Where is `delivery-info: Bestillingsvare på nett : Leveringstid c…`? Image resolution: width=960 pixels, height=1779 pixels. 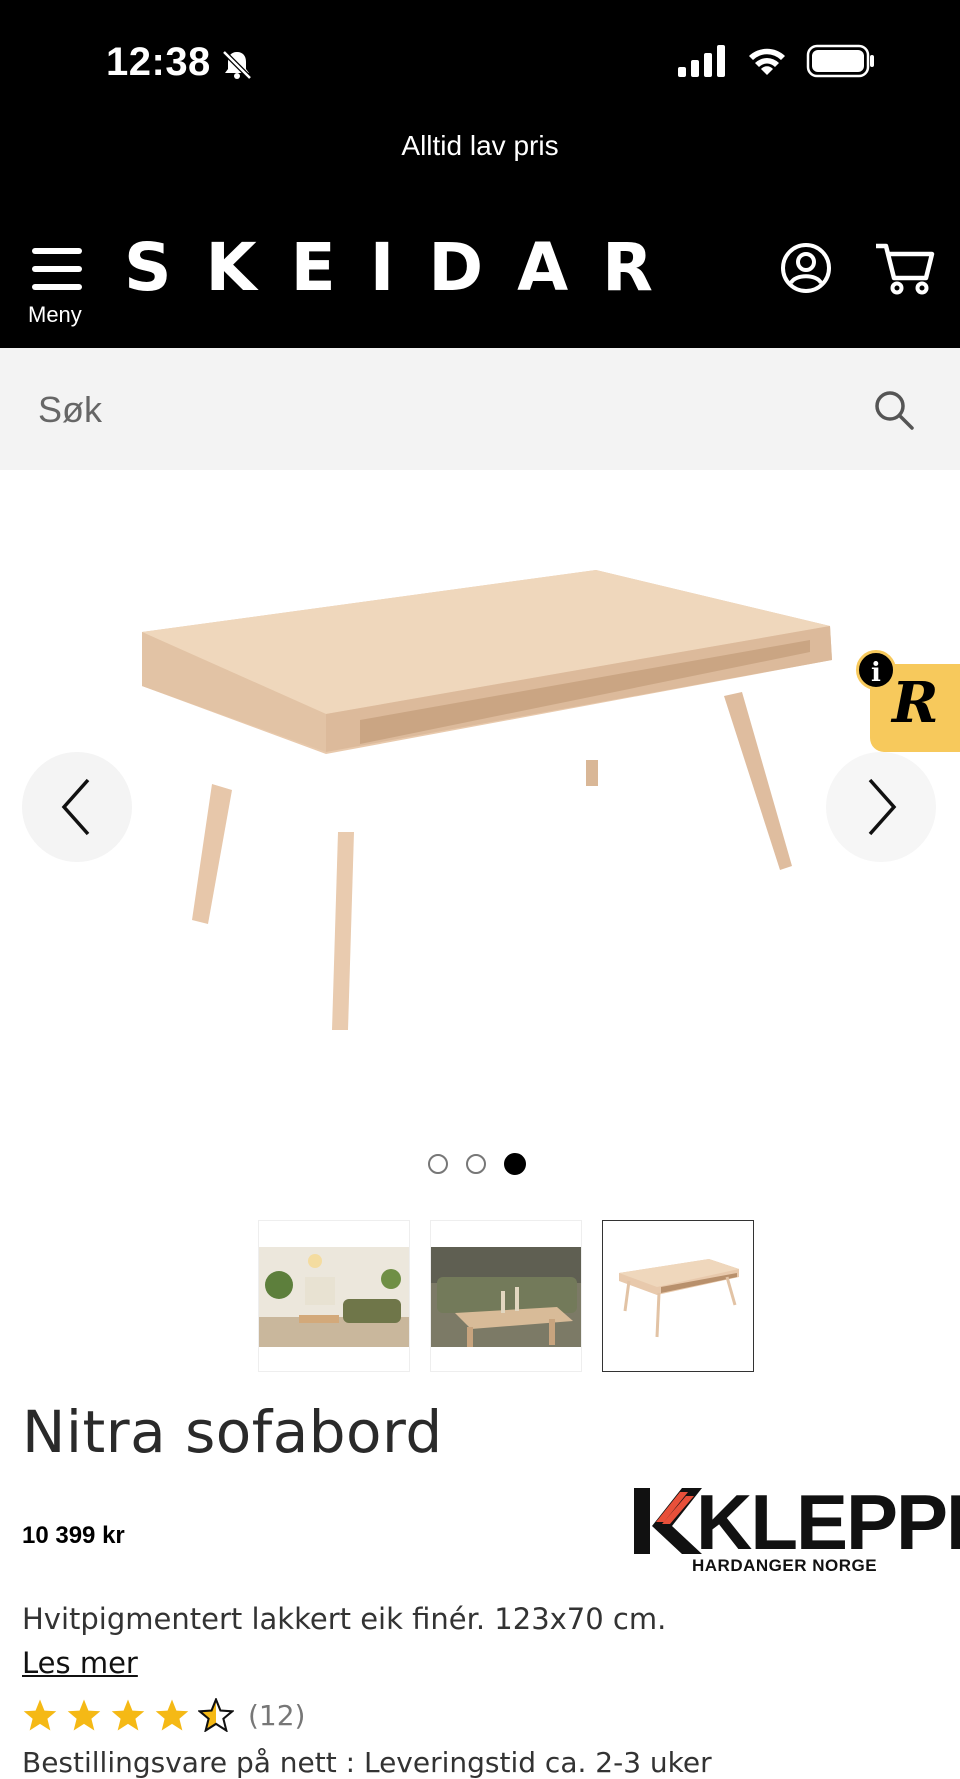 delivery-info: Bestillingsvare på nett : Leveringstid c… is located at coordinates (367, 1762).